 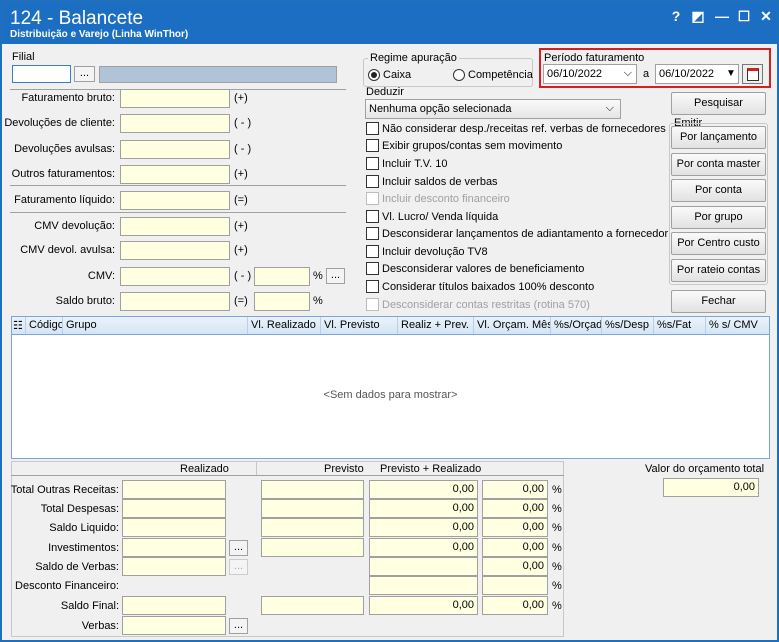 I want to click on minimize-icon: —, so click(x=722, y=16).